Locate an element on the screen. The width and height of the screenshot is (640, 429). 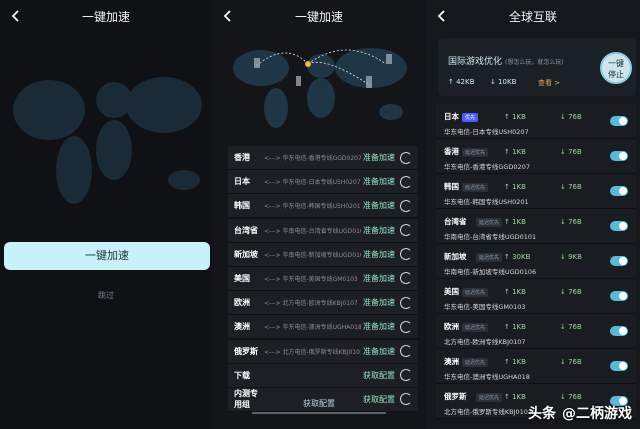
route-row: 俄罗斯 <---> 北方电信-俄罗斯专线KBJ0101 准备加速 is located at coordinates (323, 351).